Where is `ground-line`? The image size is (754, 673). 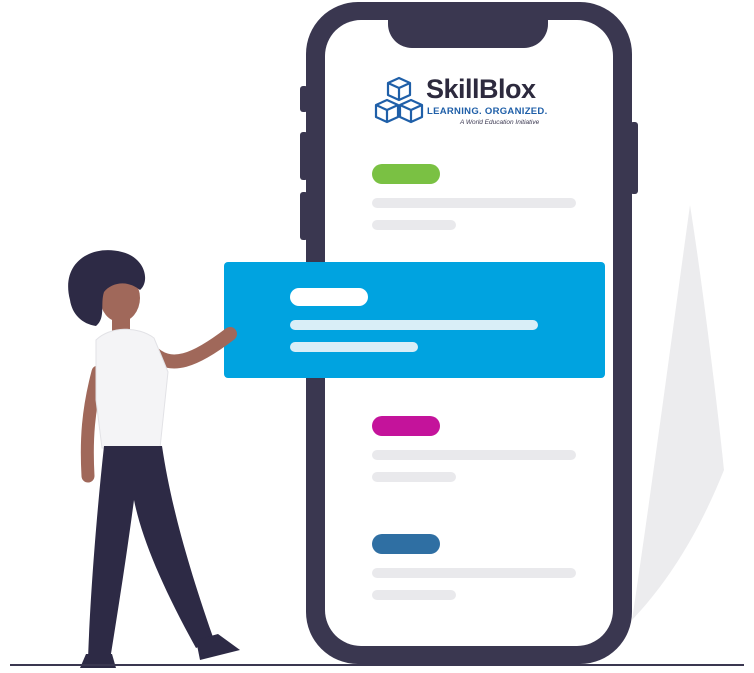
ground-line is located at coordinates (377, 665).